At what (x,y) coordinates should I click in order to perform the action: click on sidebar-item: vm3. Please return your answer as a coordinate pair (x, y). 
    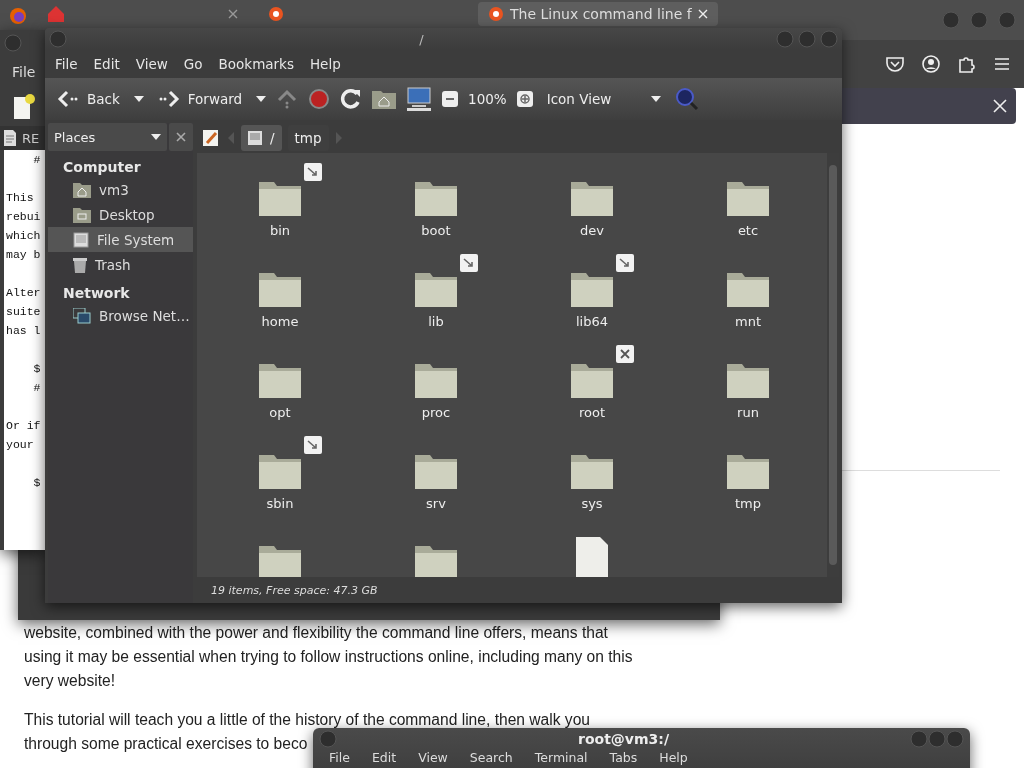
    Looking at the image, I should click on (120, 189).